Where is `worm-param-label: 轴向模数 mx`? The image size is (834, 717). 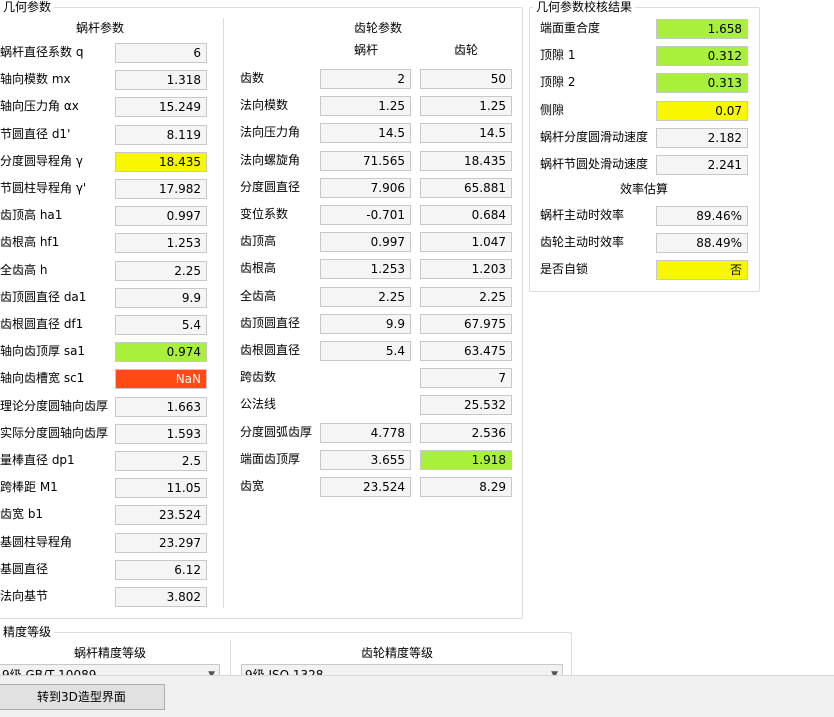
worm-param-label: 轴向模数 mx is located at coordinates (35, 79).